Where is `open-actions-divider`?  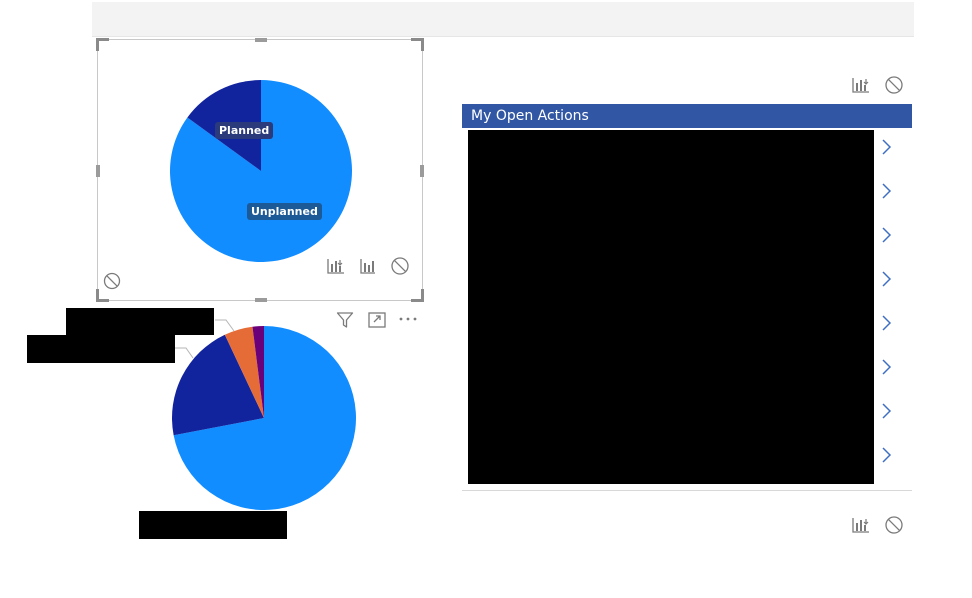
open-actions-divider is located at coordinates (687, 490).